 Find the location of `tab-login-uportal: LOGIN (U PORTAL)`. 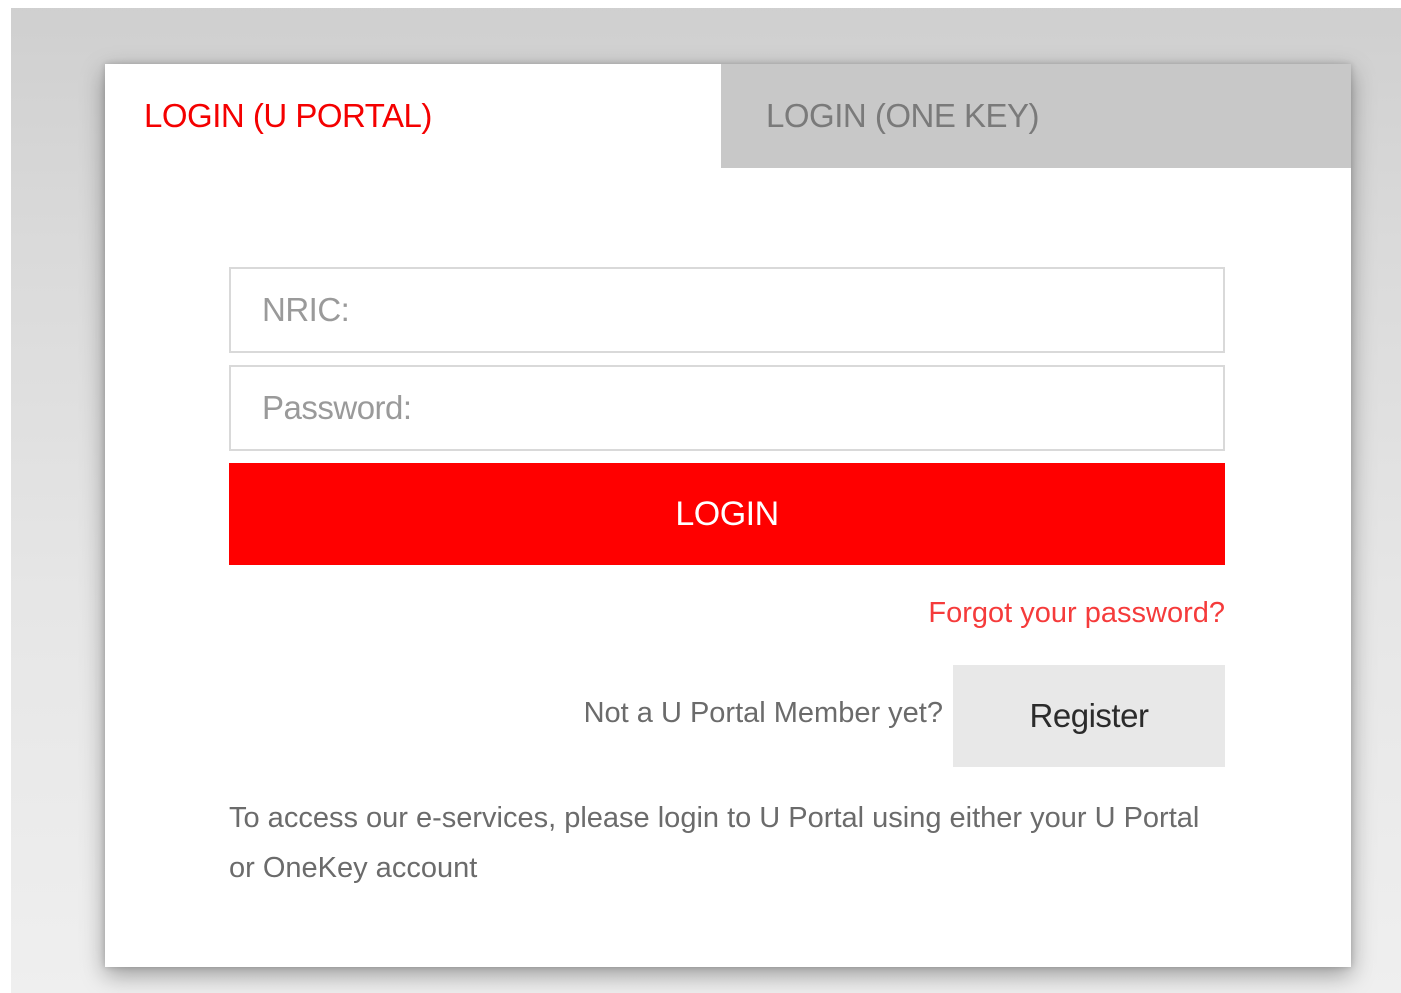

tab-login-uportal: LOGIN (U PORTAL) is located at coordinates (413, 116).